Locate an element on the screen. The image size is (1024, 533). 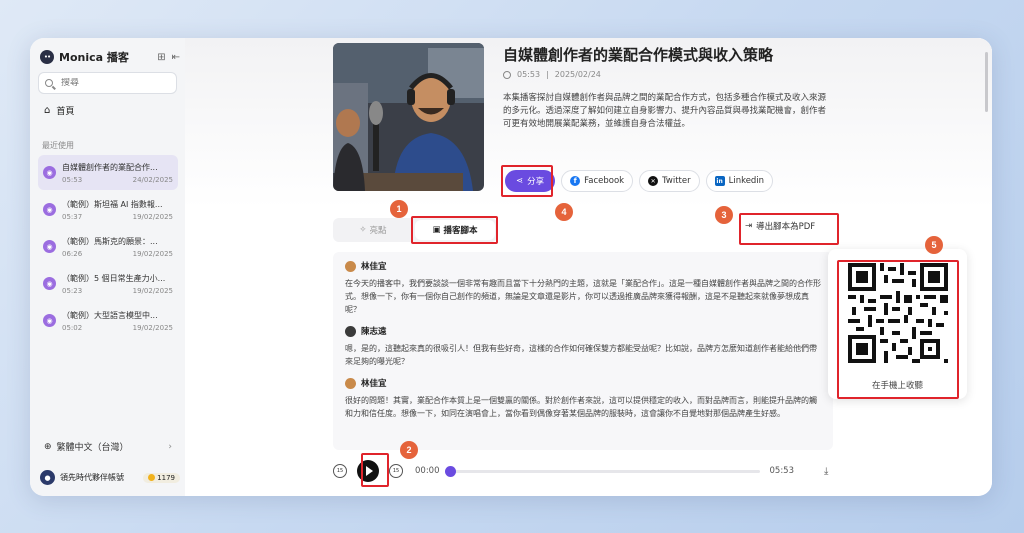
twitter-label: Twitter is located at coordinates (676, 181).